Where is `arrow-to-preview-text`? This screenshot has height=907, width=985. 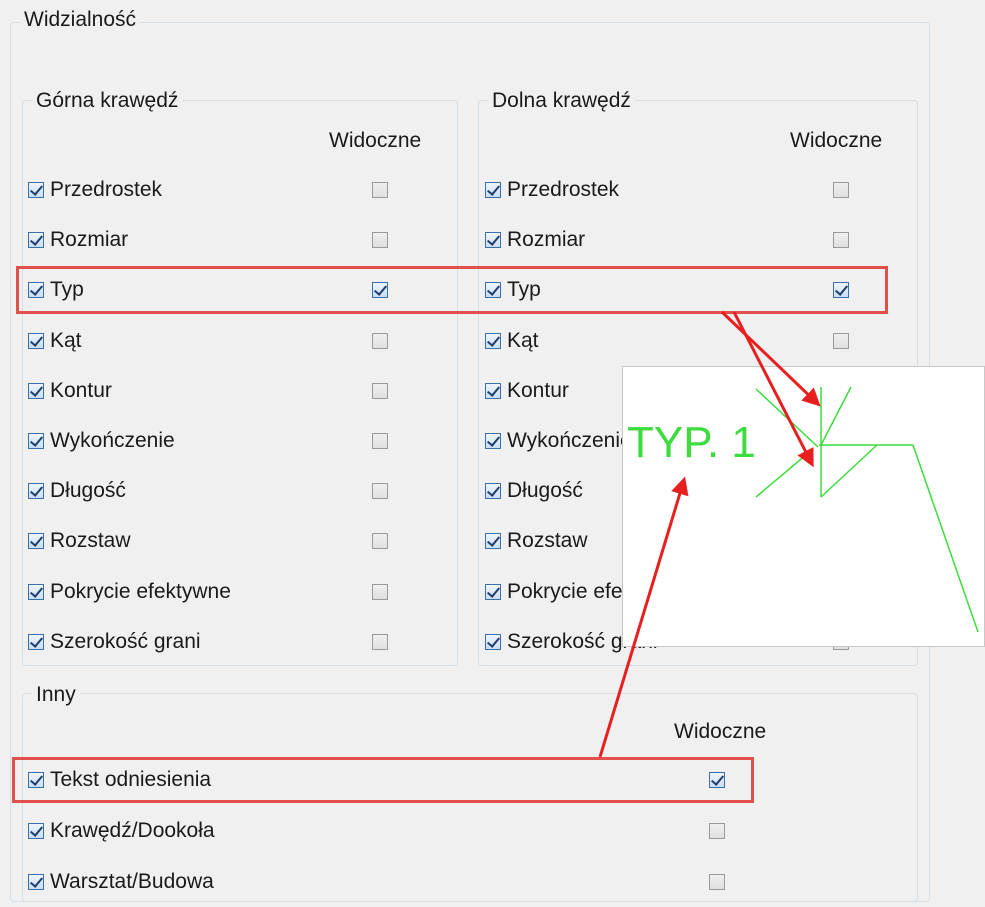
arrow-to-preview-text is located at coordinates (643, 617).